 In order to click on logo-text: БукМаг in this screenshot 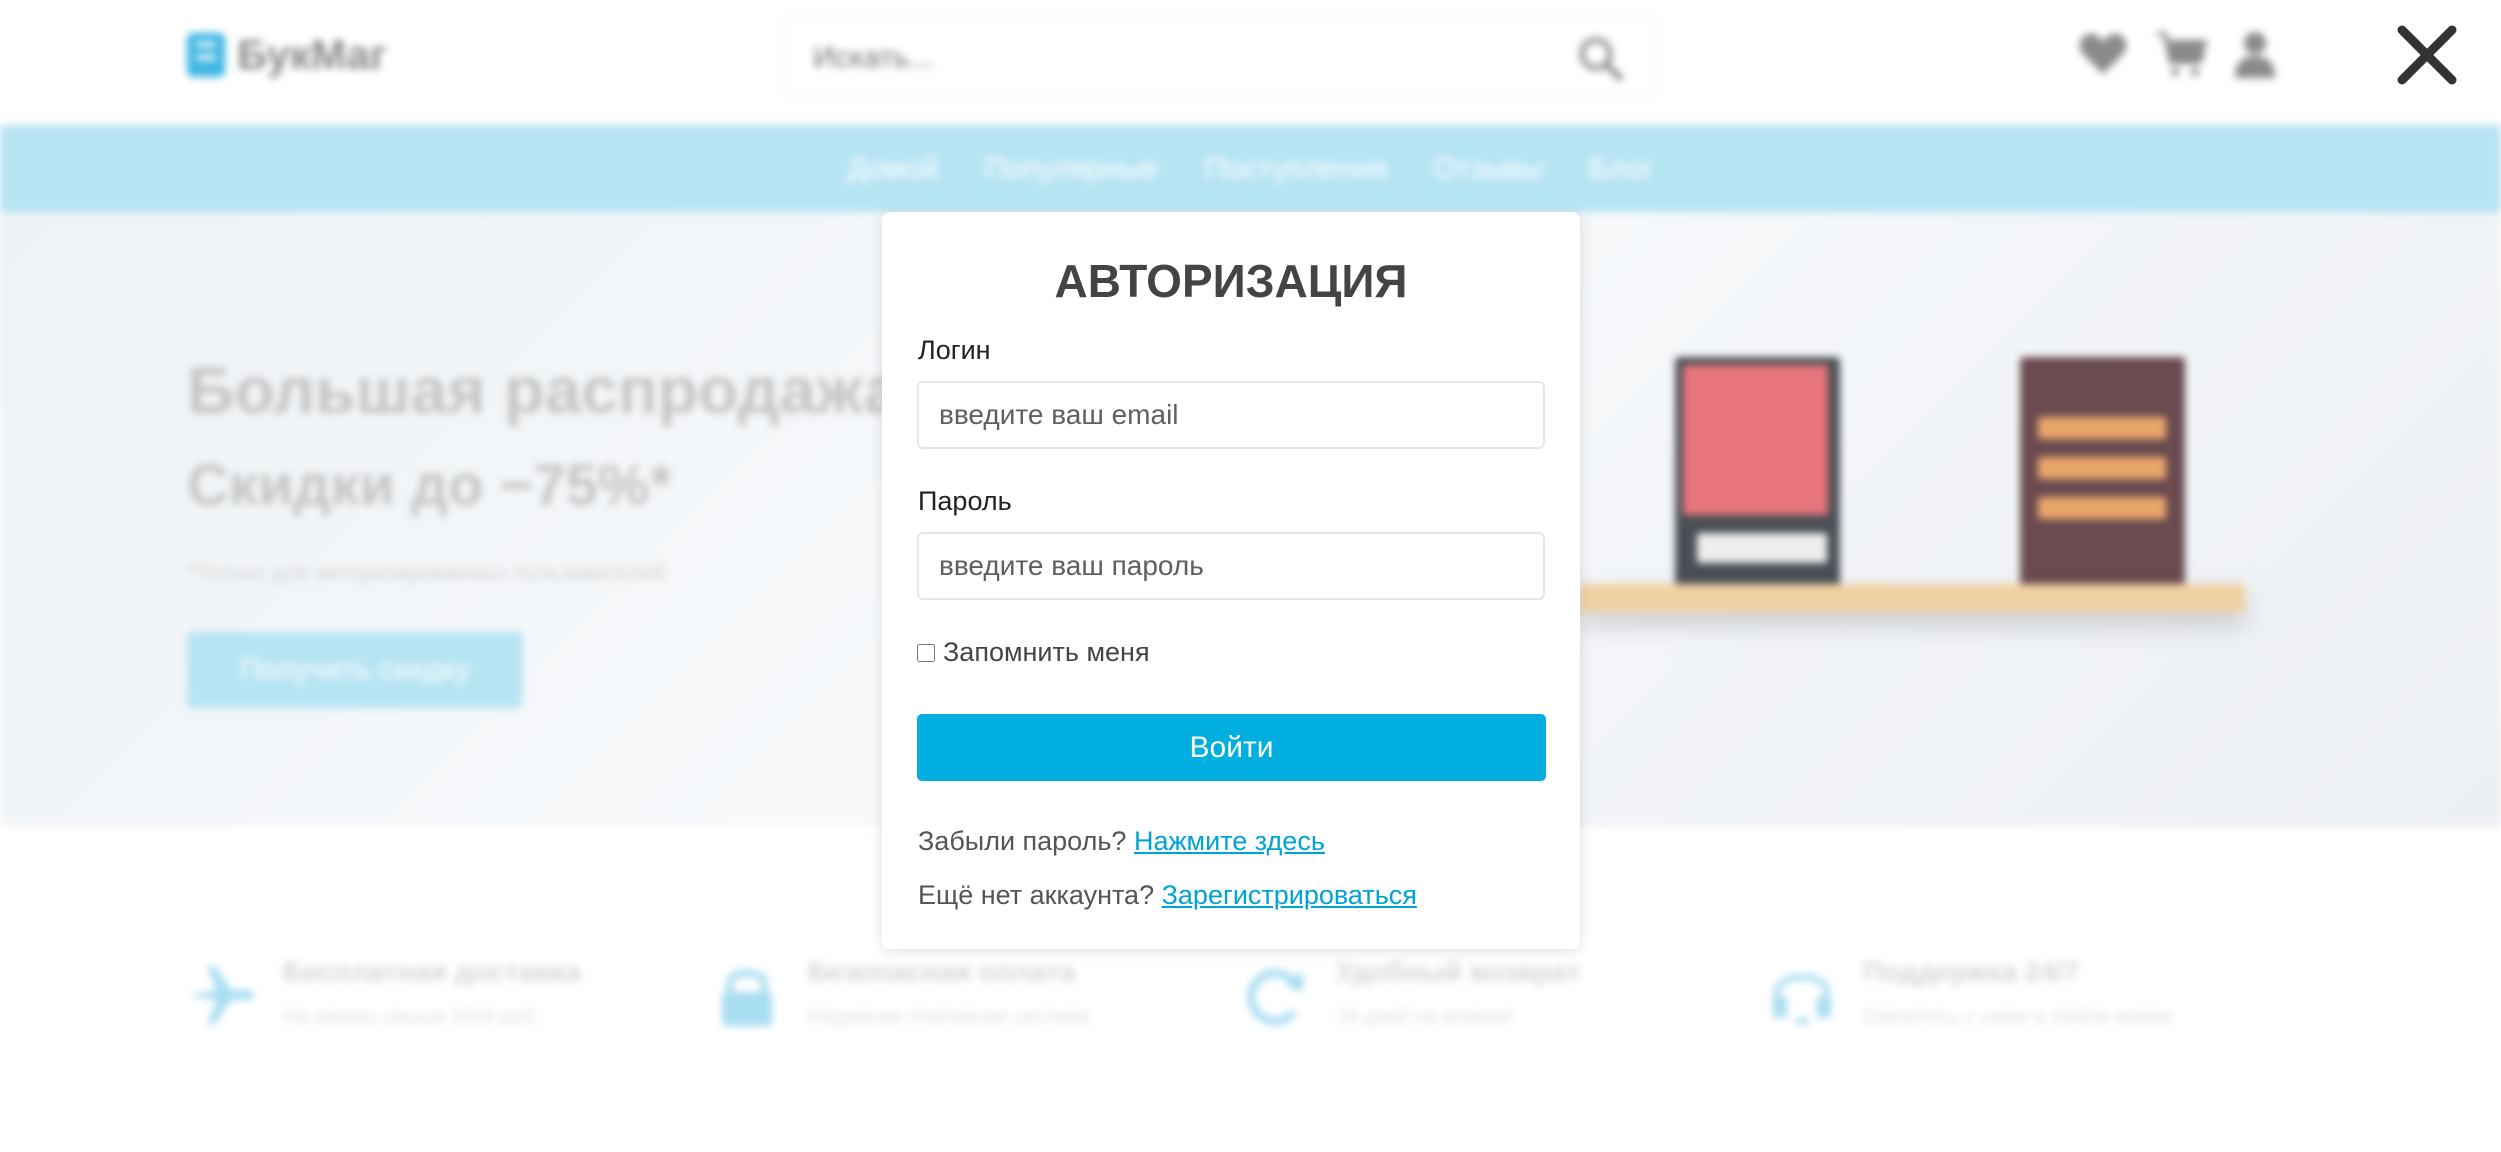, I will do `click(312, 54)`.